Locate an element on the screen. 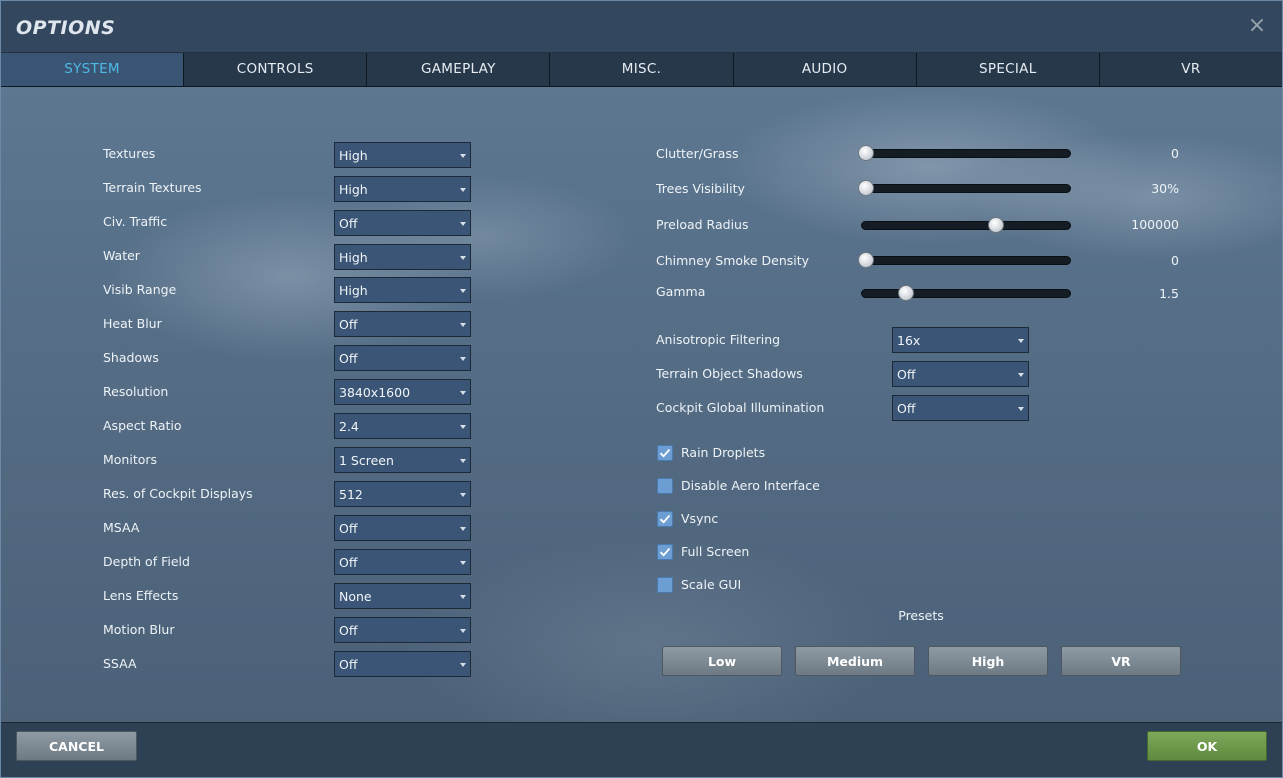 Image resolution: width=1283 pixels, height=778 pixels. resolution-select: 3840x1600 is located at coordinates (402, 392).